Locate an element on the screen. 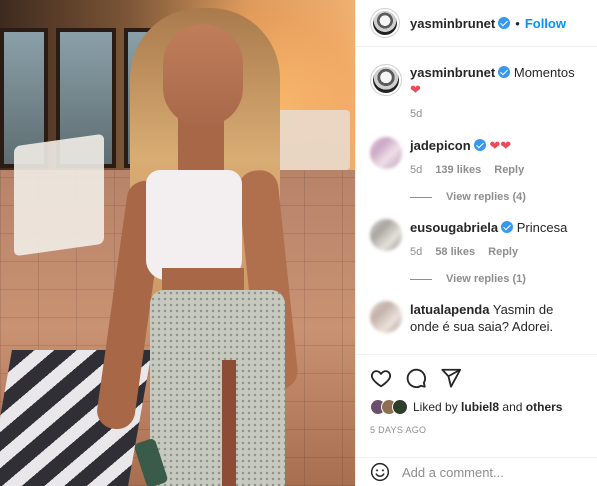 The height and width of the screenshot is (486, 597). comment-item: jadepicon ❤❤ 5d 139 likes Reply is located at coordinates (477, 158).